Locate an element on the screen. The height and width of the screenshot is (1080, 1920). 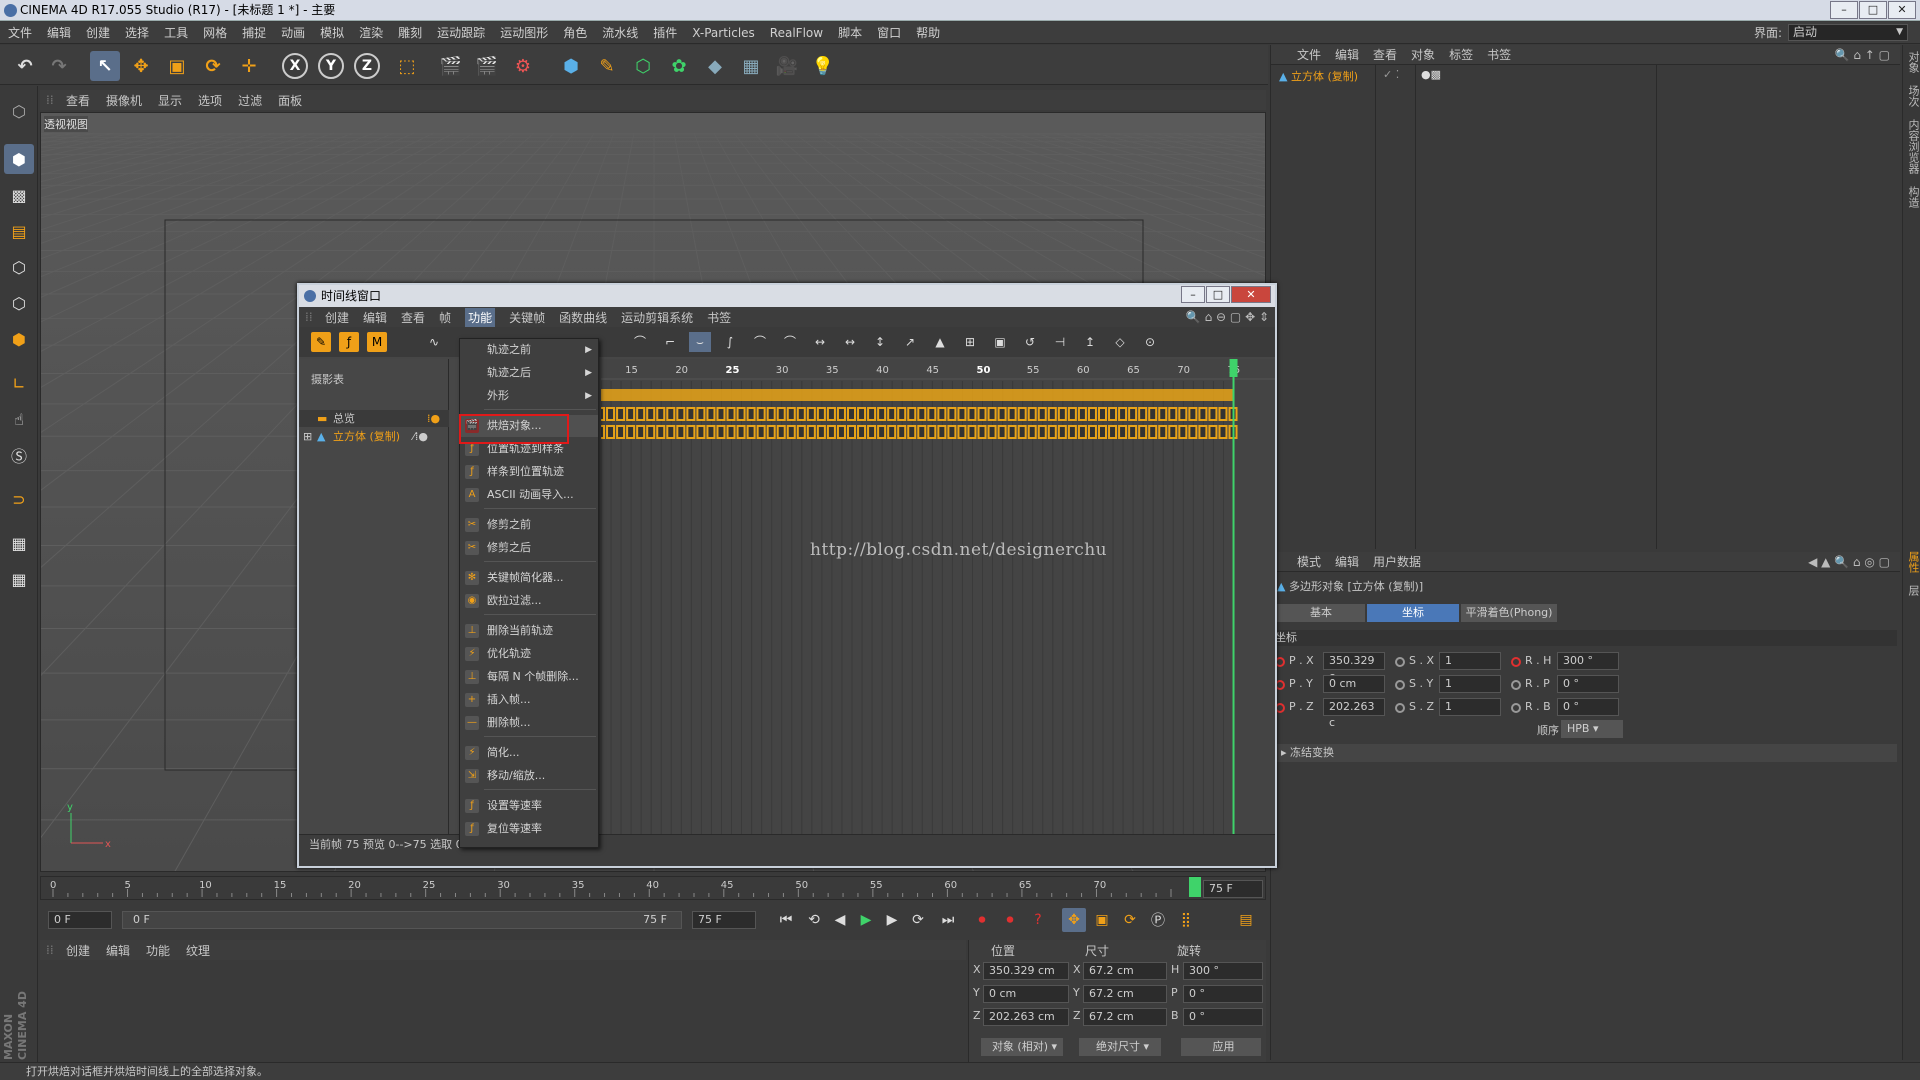
curve-tool-icon: ∿ is located at coordinates (434, 342).